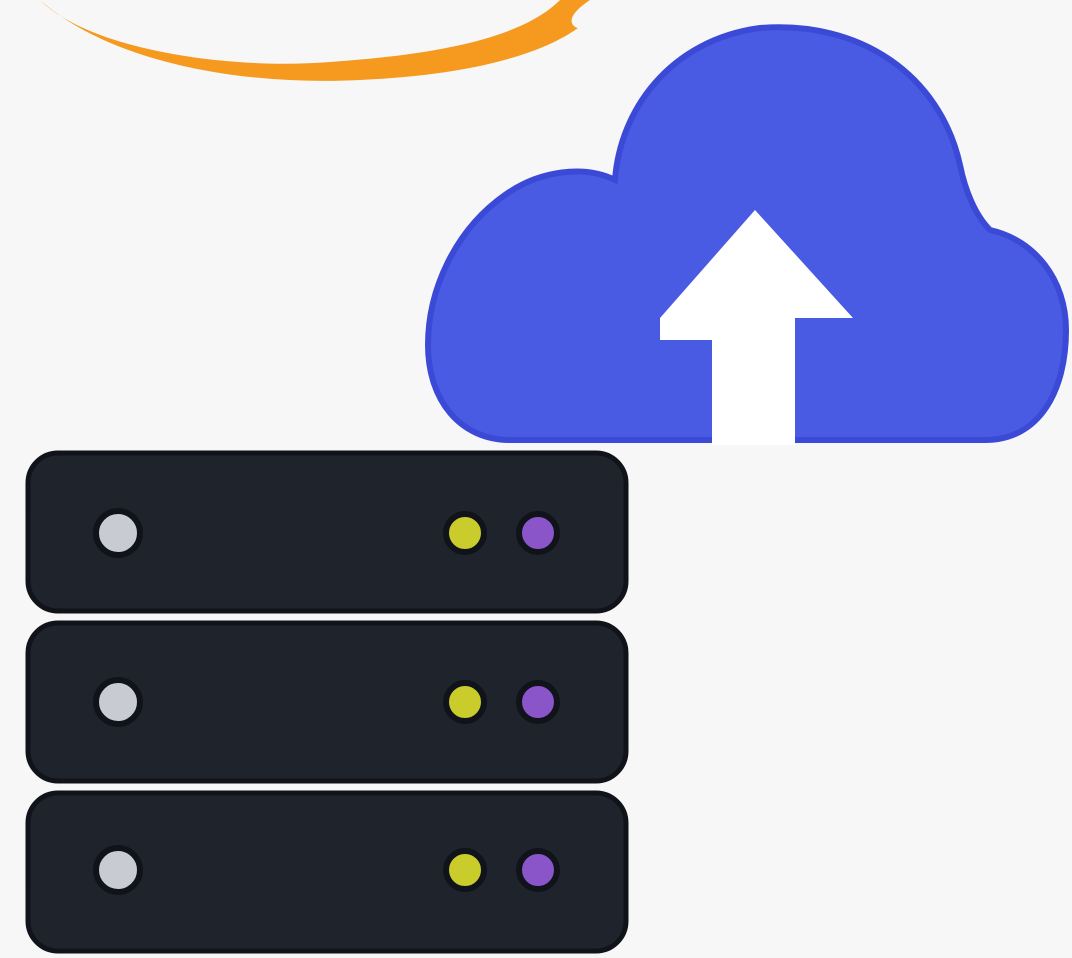 This screenshot has height=958, width=1072. What do you see at coordinates (315, 40) in the screenshot?
I see `orange-swoosh-icon` at bounding box center [315, 40].